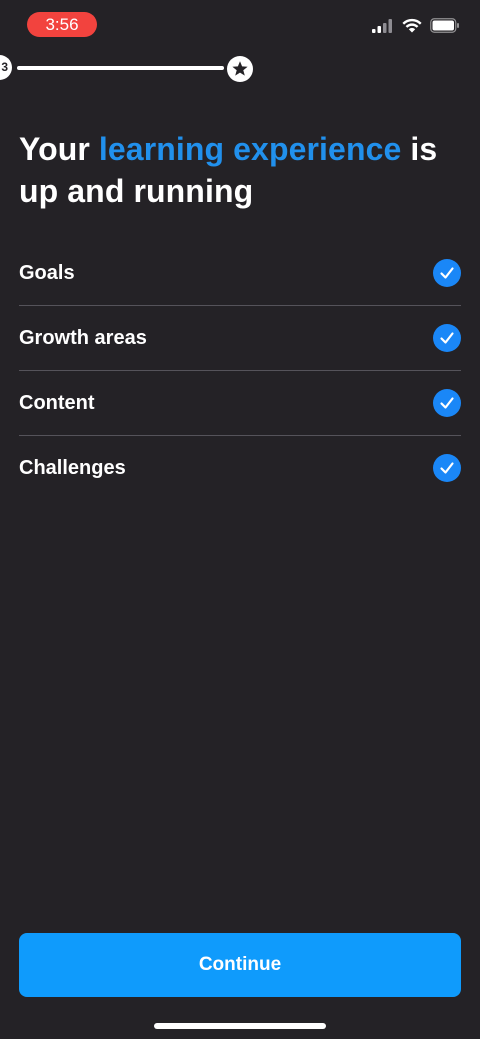  Describe the element at coordinates (59, 149) in the screenshot. I see `title-part-1: Your` at that location.